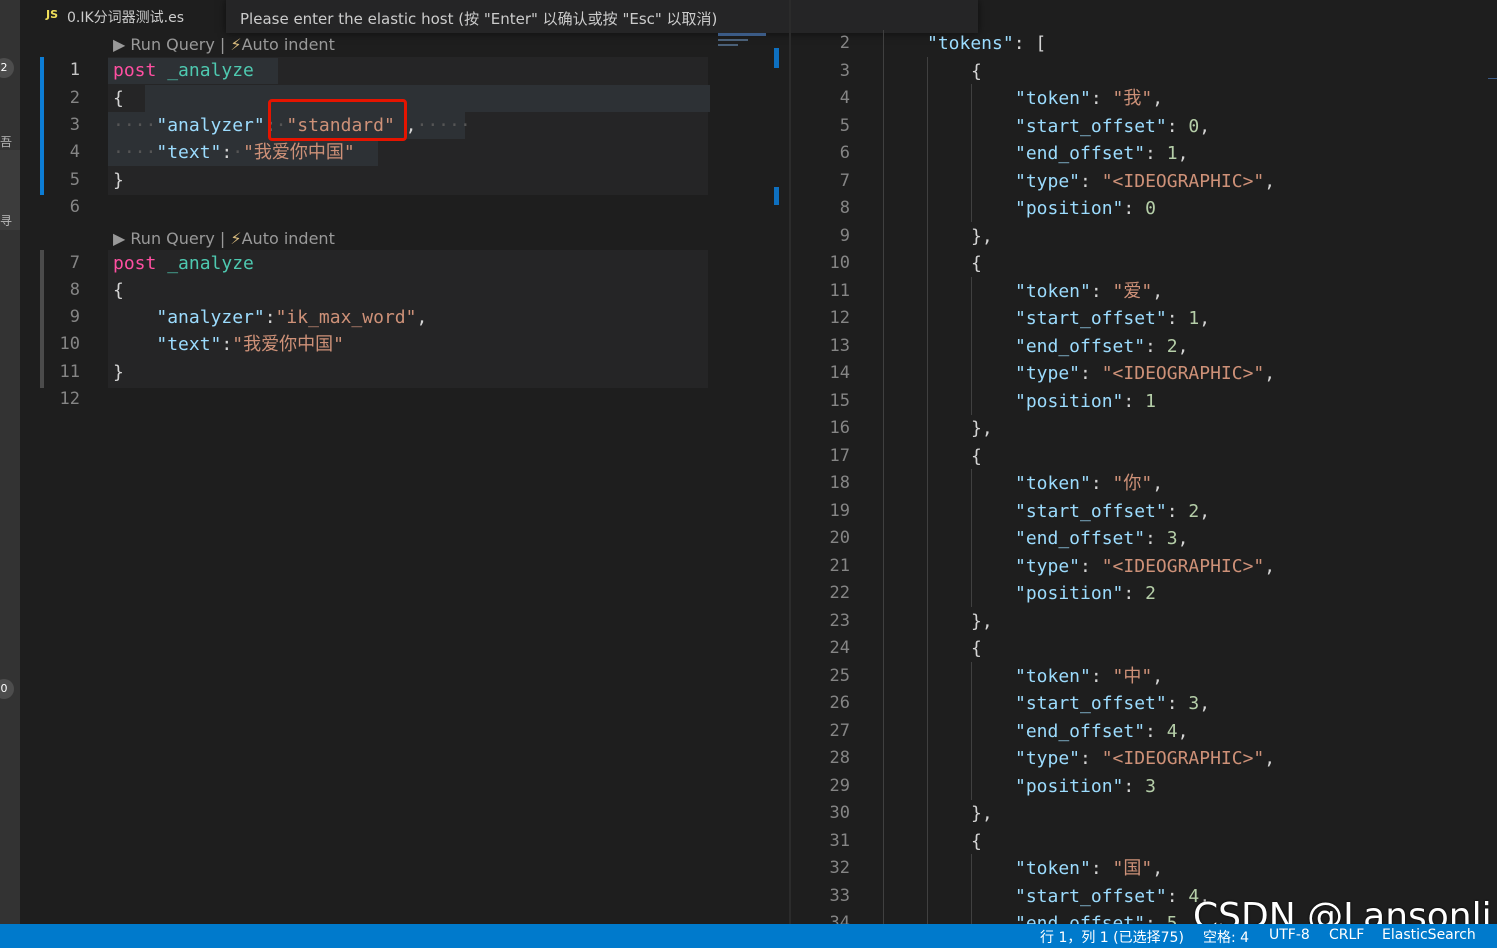 The width and height of the screenshot is (1497, 948). I want to click on result-line: "position": 3, so click(1085, 787).